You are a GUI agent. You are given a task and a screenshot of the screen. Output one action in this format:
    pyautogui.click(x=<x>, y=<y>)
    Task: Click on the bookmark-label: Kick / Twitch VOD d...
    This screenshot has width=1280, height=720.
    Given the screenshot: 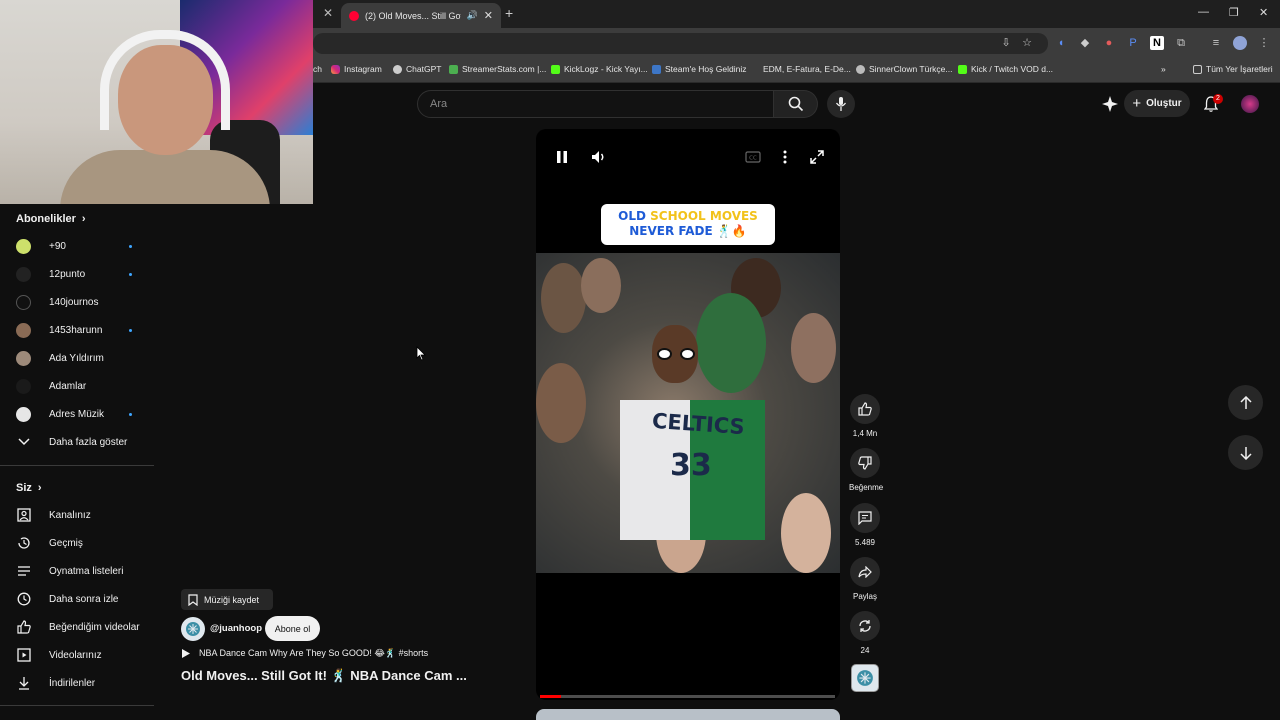 What is the action you would take?
    pyautogui.click(x=1012, y=69)
    